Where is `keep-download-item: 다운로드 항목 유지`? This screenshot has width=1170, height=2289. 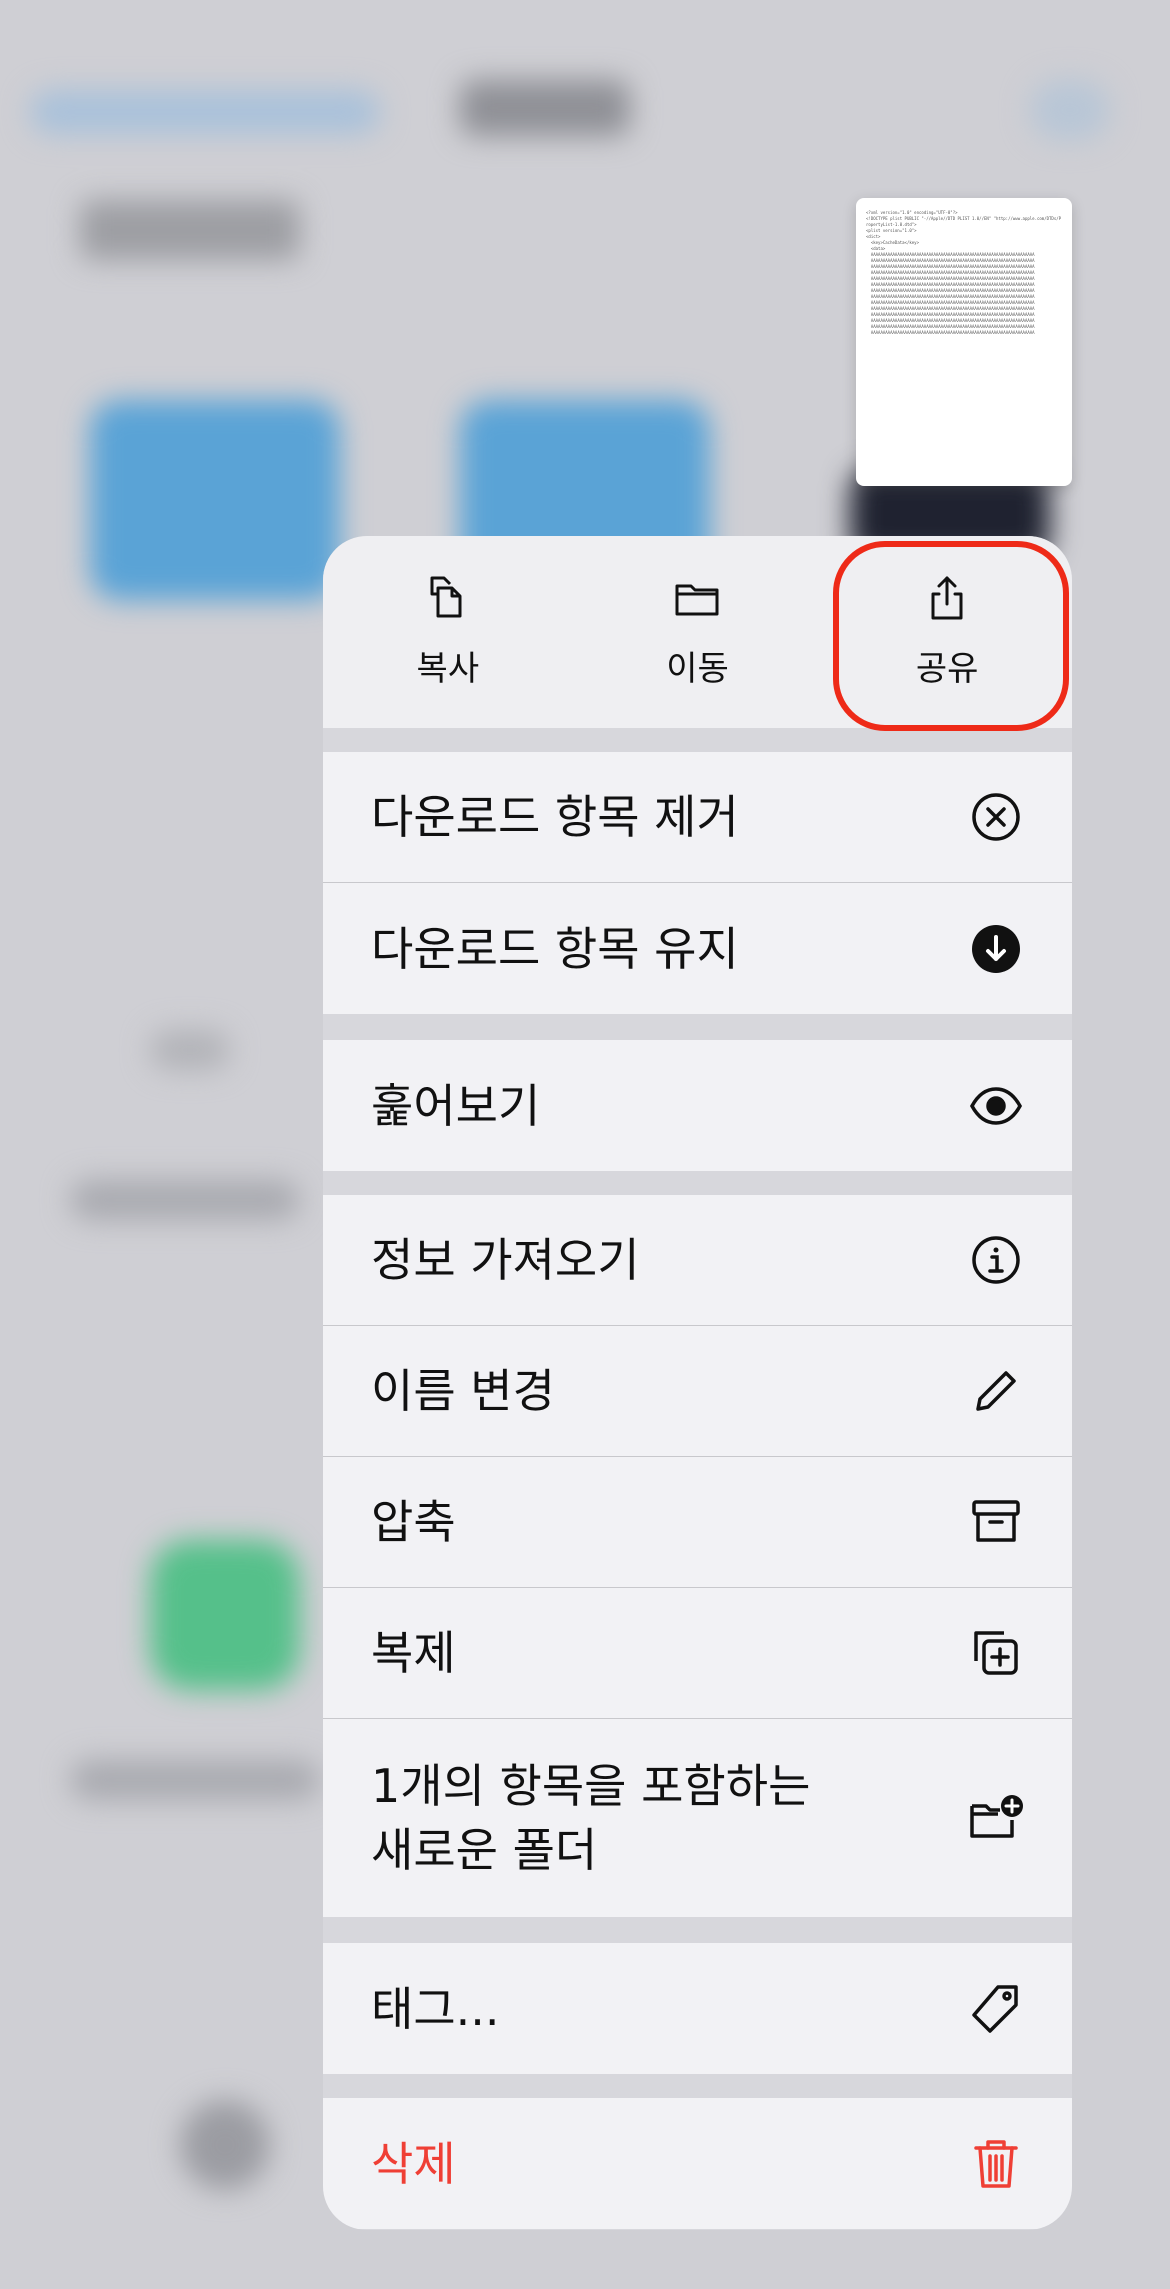 keep-download-item: 다운로드 항목 유지 is located at coordinates (697, 948).